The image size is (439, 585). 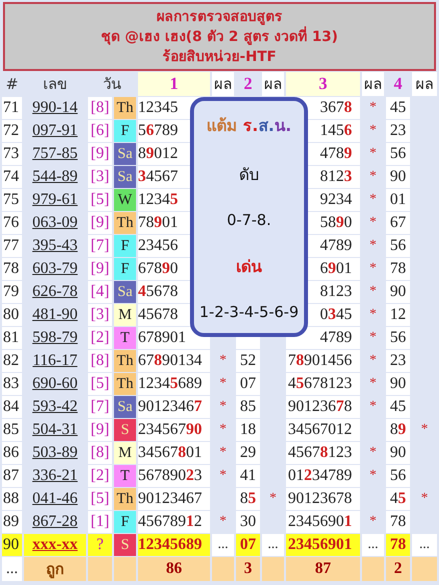 What do you see at coordinates (100, 108) in the screenshot?
I see `digit-label: [8]` at bounding box center [100, 108].